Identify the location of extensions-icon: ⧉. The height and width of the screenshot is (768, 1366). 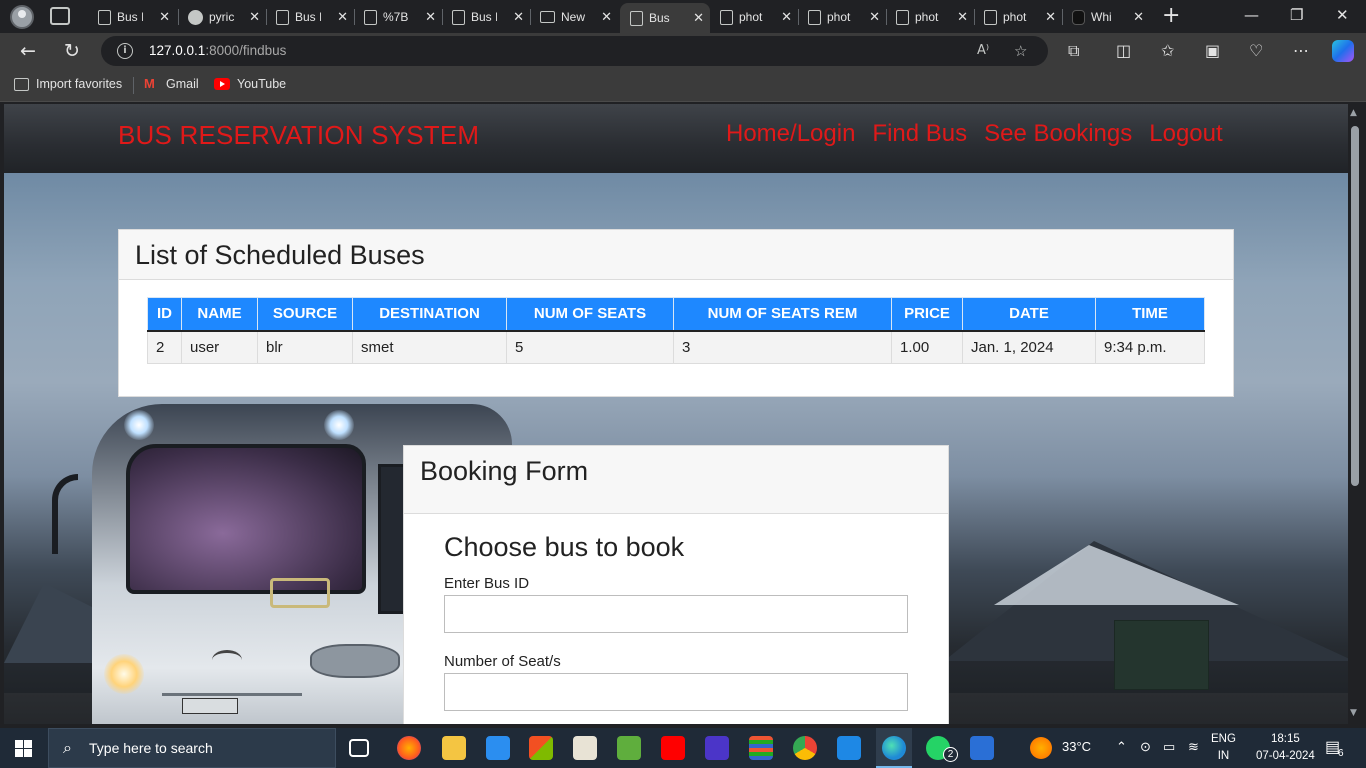
(1073, 51).